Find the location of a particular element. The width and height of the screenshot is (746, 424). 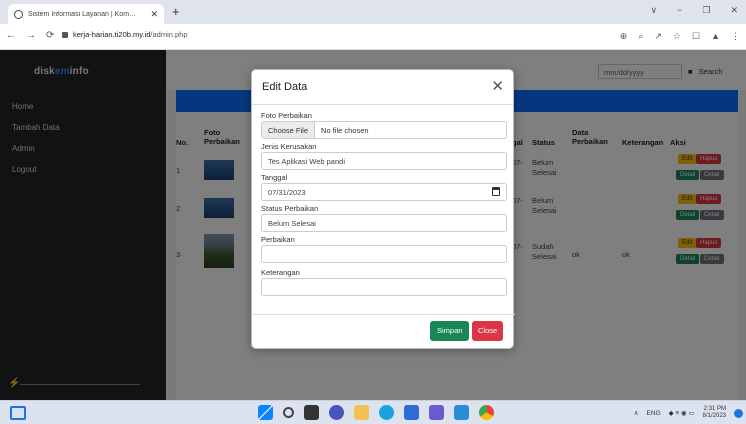

zoom-icon: ⌕ is located at coordinates (640, 36).